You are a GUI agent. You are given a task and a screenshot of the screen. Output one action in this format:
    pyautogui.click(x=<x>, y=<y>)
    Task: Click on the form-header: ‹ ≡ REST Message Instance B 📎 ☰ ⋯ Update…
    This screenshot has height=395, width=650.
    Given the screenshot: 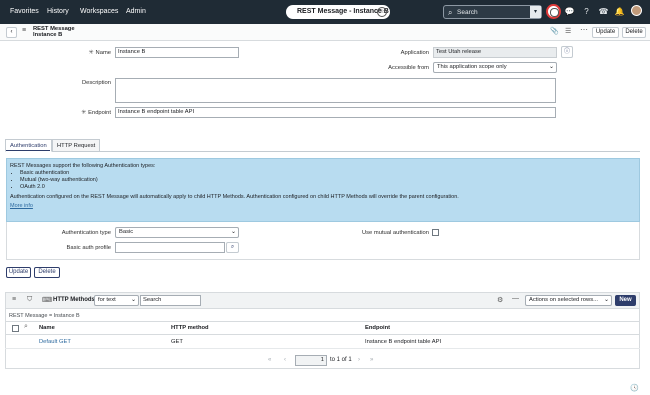 What is the action you would take?
    pyautogui.click(x=325, y=32)
    